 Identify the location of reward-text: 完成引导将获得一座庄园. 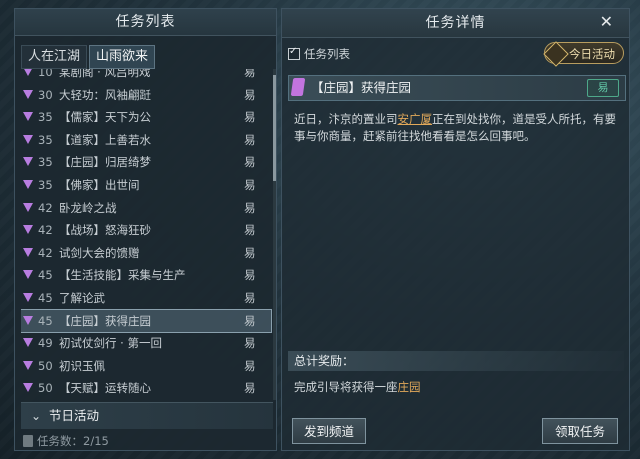
(357, 387).